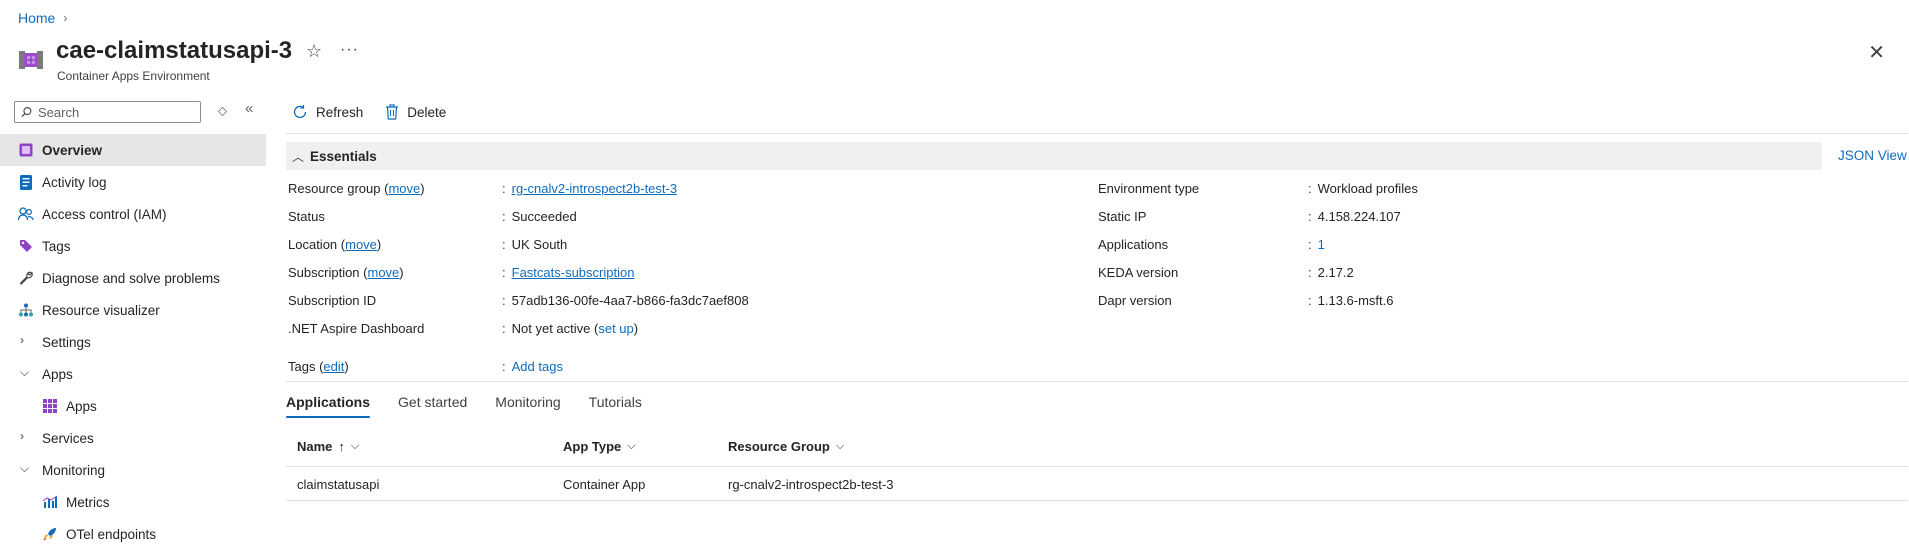 The width and height of the screenshot is (1909, 550). I want to click on sidebar-group-settings: › Settings, so click(133, 342).